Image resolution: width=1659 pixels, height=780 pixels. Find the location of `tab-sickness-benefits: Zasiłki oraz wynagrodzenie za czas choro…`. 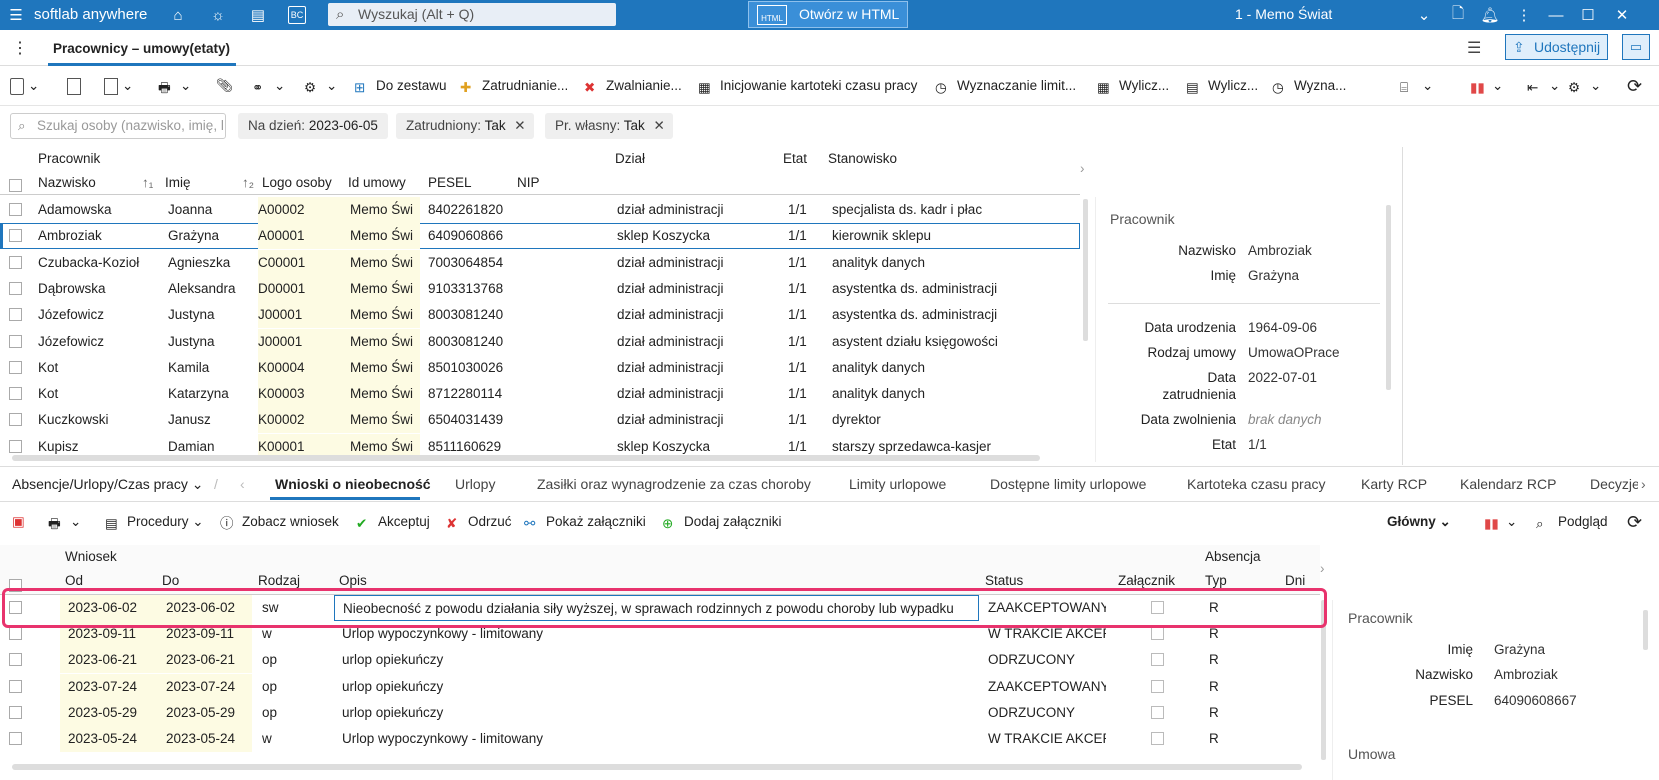

tab-sickness-benefits: Zasiłki oraz wynagrodzenie za czas choro… is located at coordinates (674, 484).